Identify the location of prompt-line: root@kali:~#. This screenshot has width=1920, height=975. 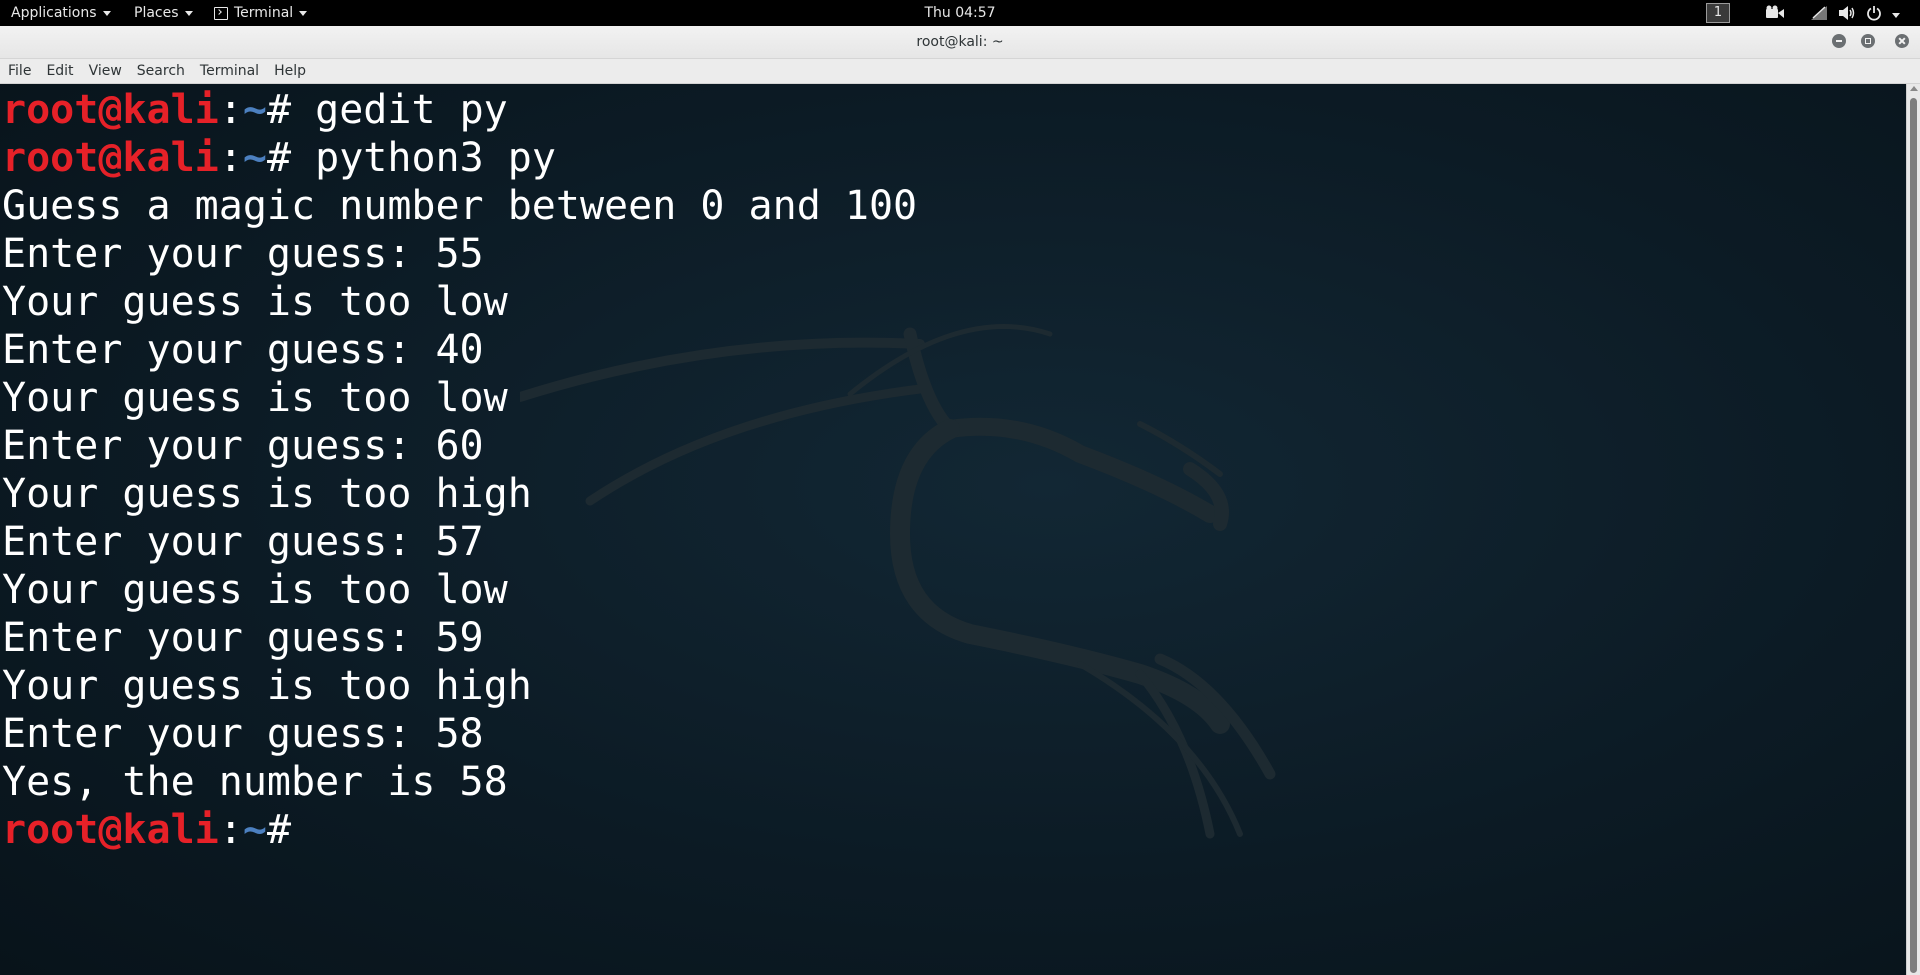
(459, 830).